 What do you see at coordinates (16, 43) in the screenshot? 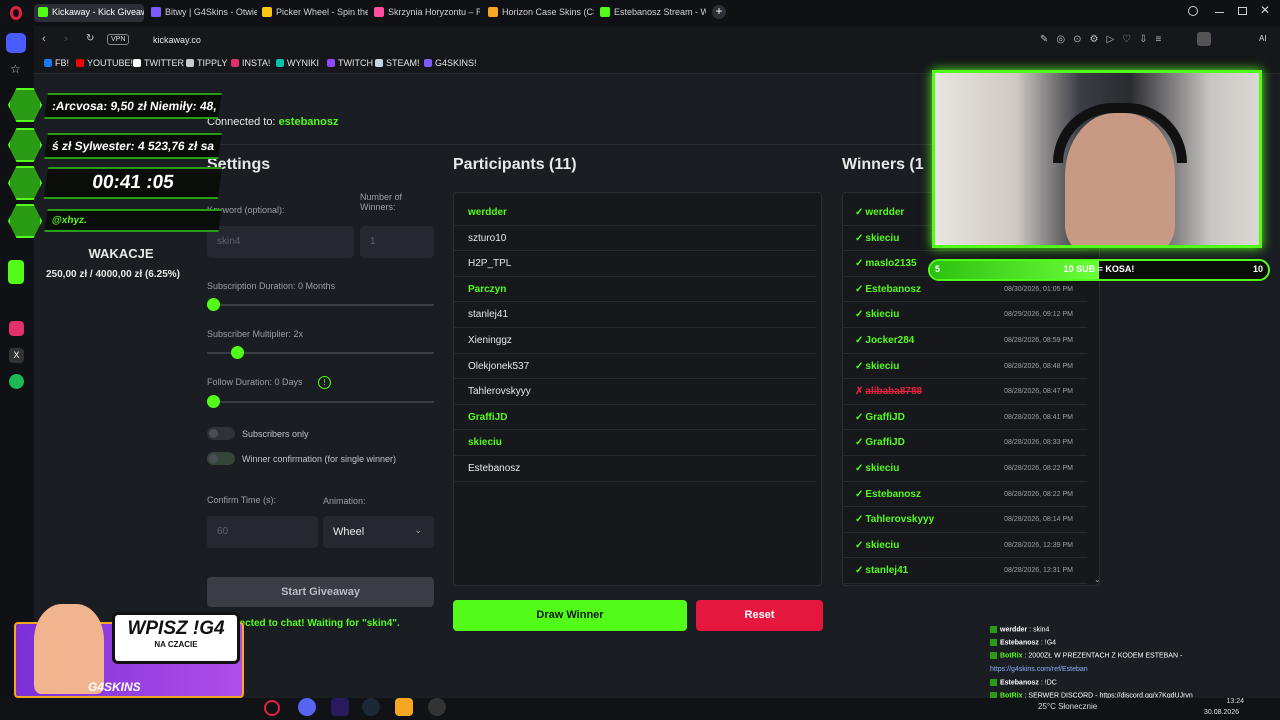
I see `home-icon` at bounding box center [16, 43].